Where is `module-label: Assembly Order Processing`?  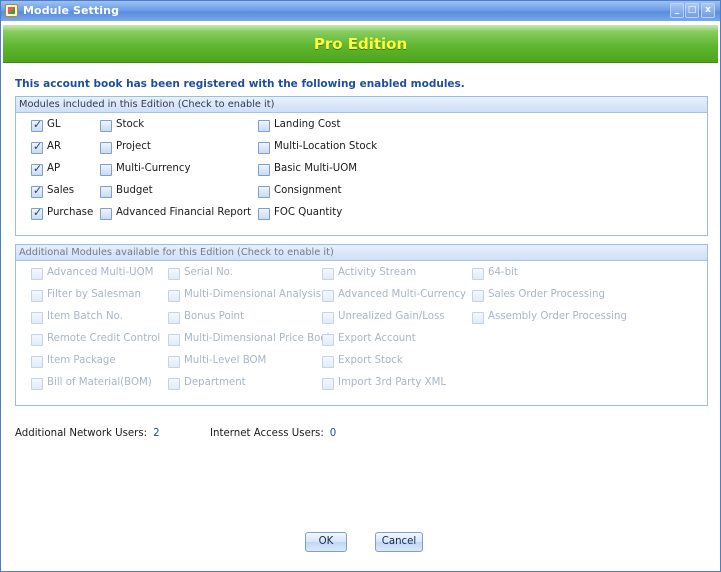 module-label: Assembly Order Processing is located at coordinates (557, 316).